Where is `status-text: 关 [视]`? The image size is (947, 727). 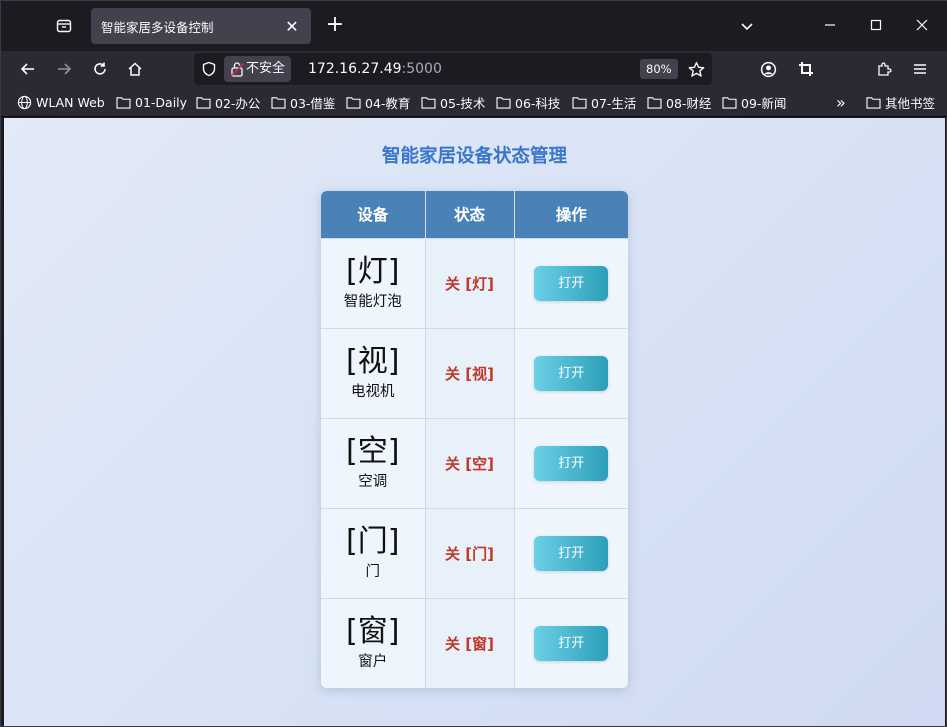
status-text: 关 [视] is located at coordinates (469, 373).